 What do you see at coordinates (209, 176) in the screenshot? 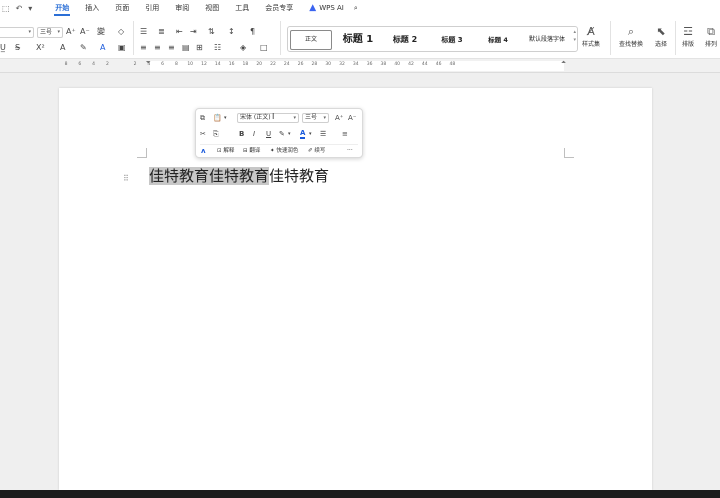
I see `selected-text: 佳特教育佳特教育` at bounding box center [209, 176].